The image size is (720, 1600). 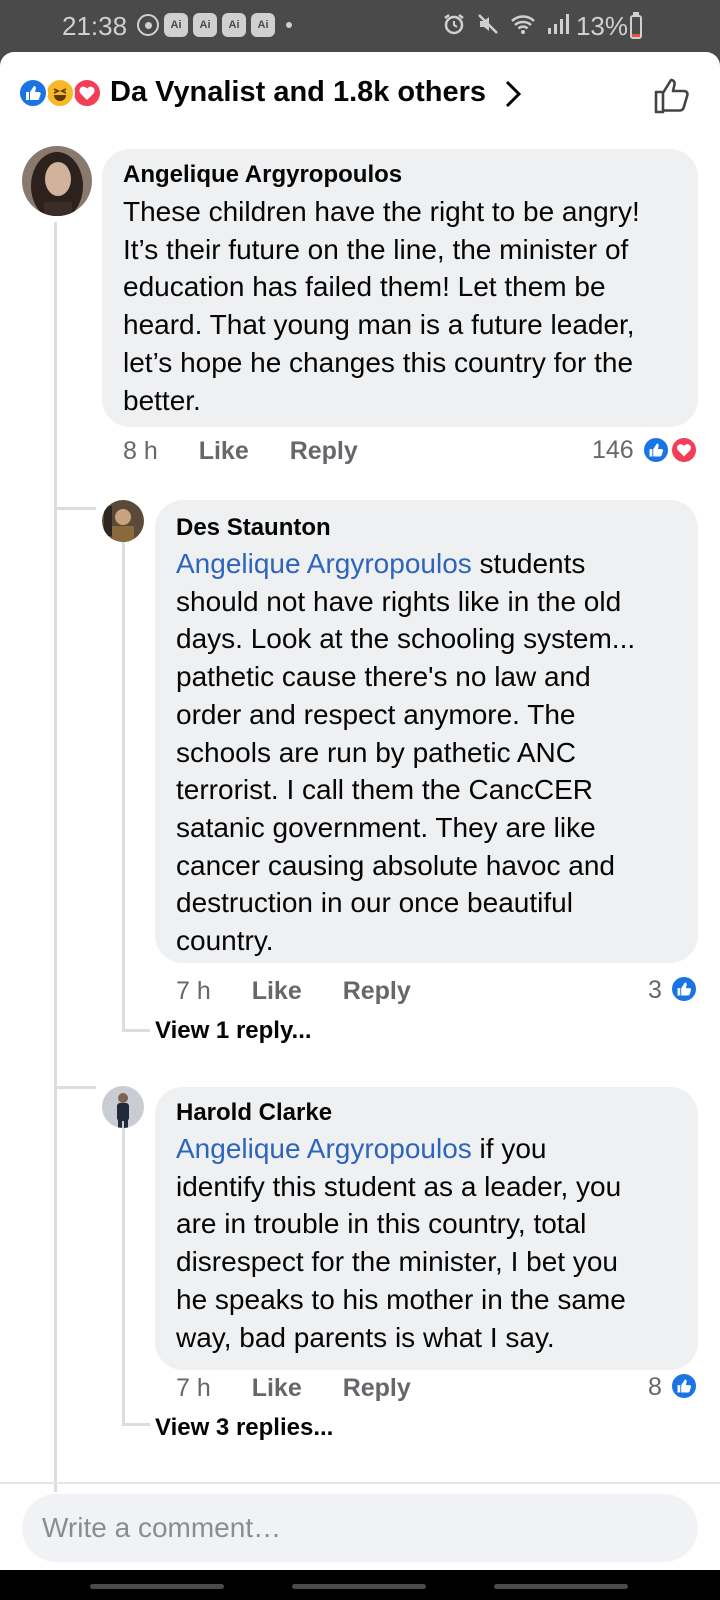 I want to click on comment-author: Harold Clarke, so click(x=254, y=1113).